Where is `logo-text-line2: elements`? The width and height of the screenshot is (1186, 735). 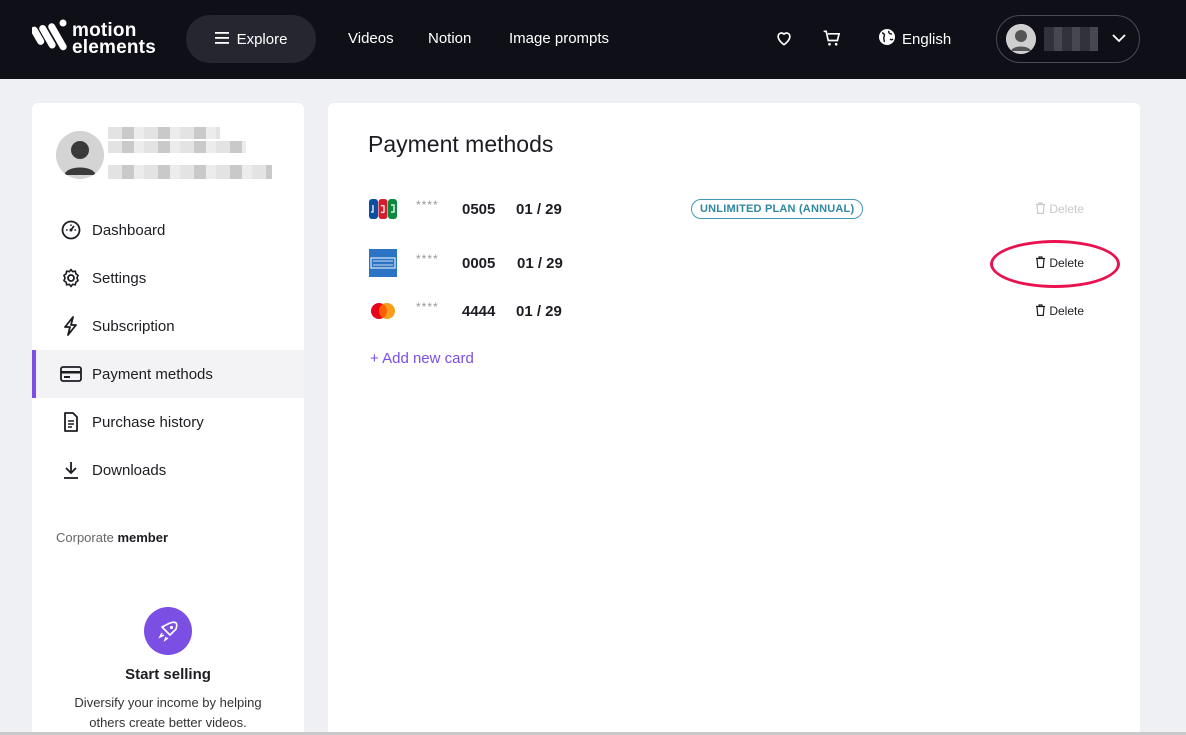
logo-text-line2: elements is located at coordinates (114, 47).